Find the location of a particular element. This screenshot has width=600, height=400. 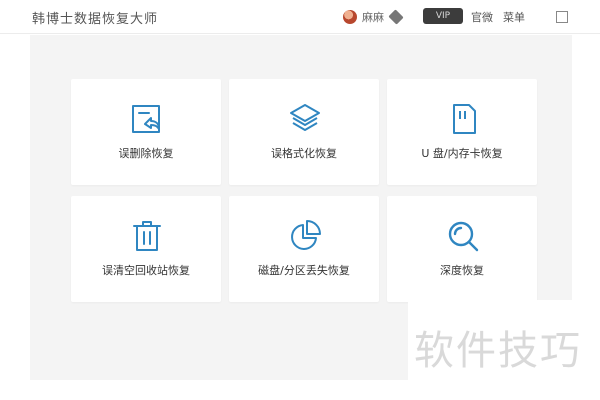

official-button: 官微 is located at coordinates (482, 17).